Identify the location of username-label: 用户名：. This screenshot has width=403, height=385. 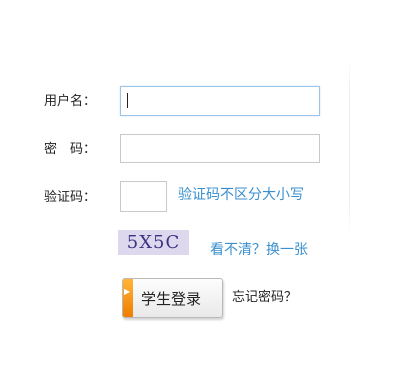
(70, 101).